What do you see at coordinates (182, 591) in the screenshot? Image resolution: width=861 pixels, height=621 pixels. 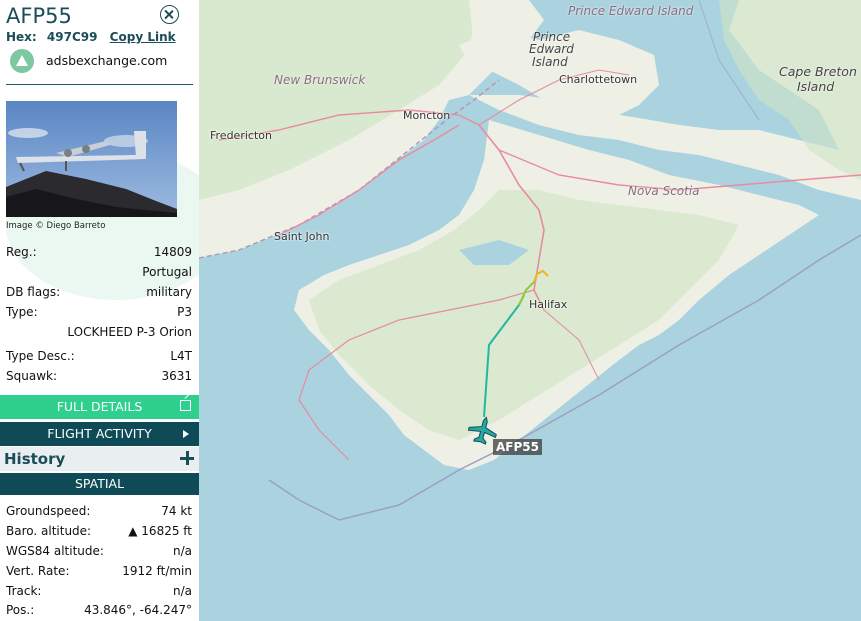 I see `track-value: n/a` at bounding box center [182, 591].